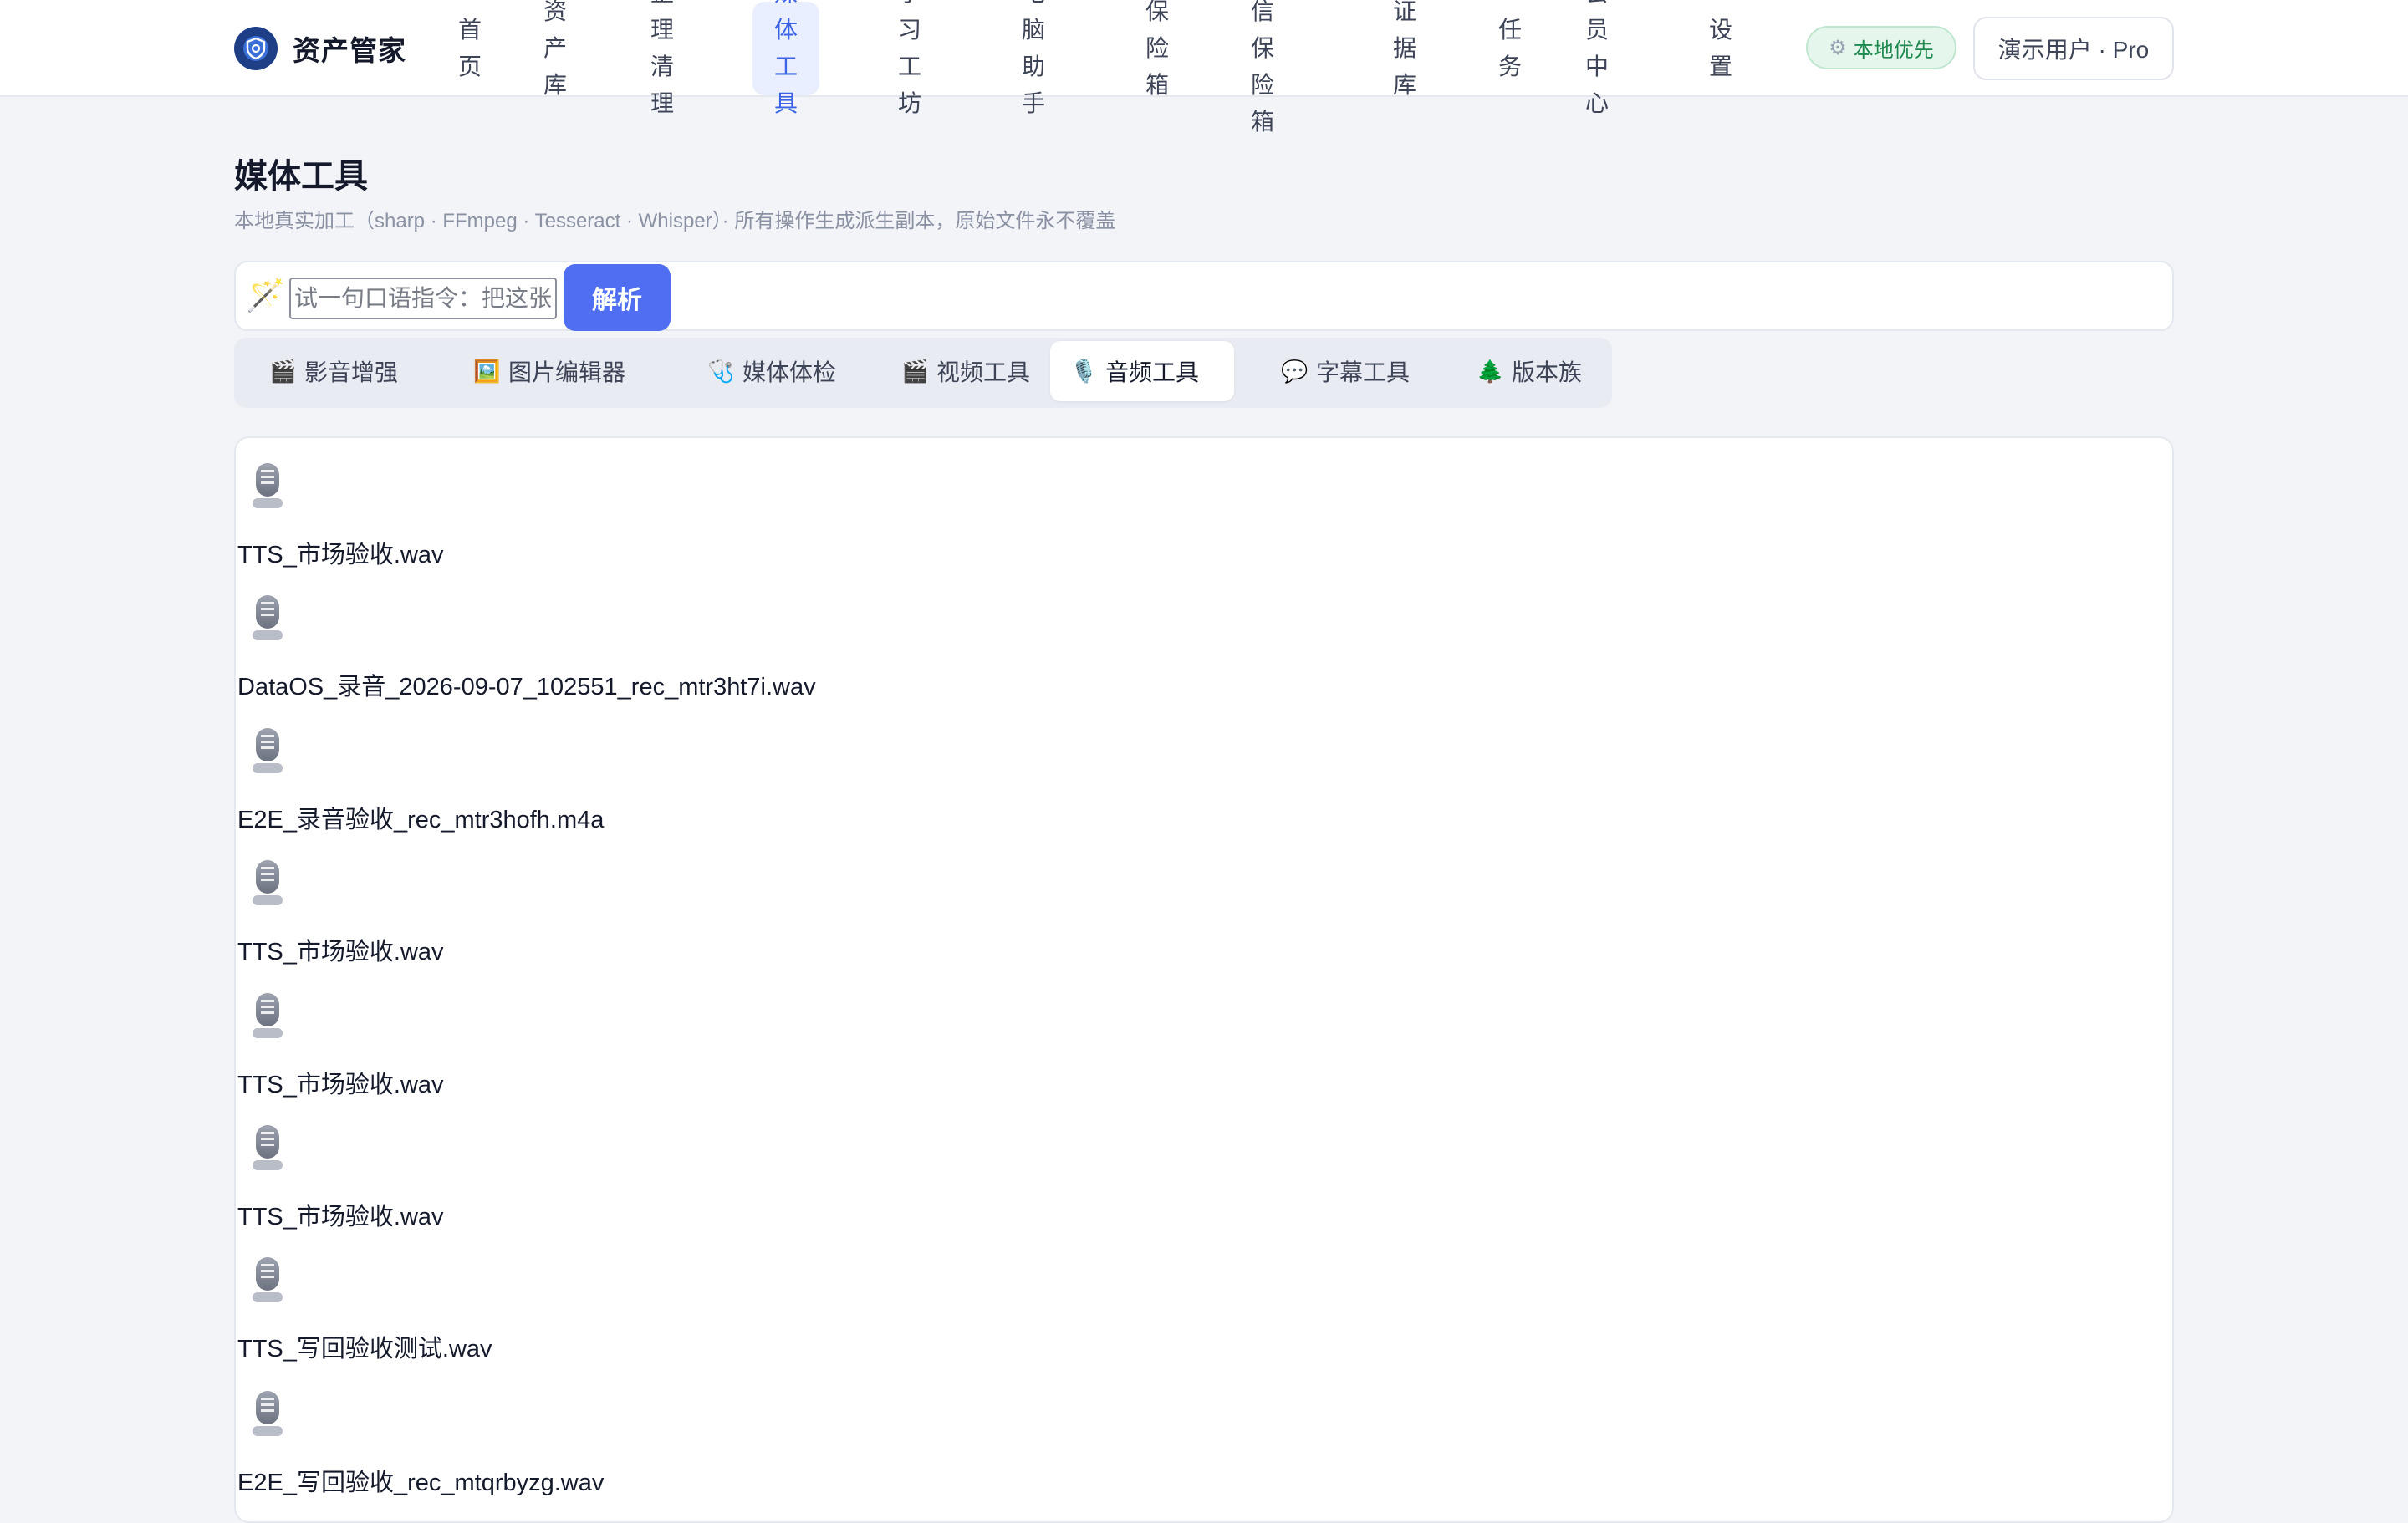 This screenshot has height=1523, width=2408. What do you see at coordinates (984, 372) in the screenshot?
I see `tab-label: 视频工具` at bounding box center [984, 372].